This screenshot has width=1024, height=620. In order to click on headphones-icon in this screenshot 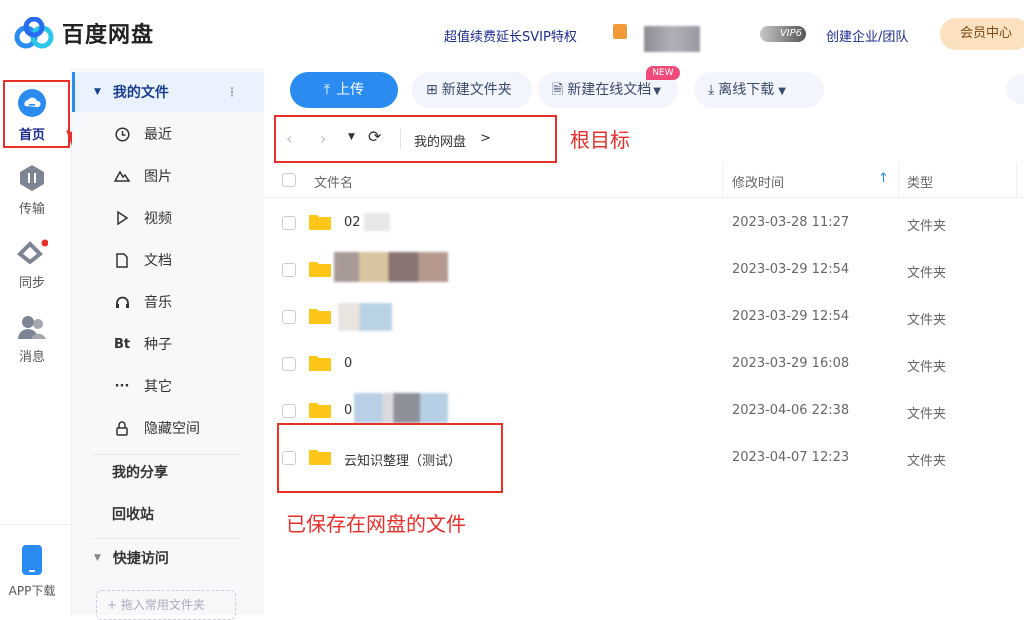, I will do `click(122, 302)`.